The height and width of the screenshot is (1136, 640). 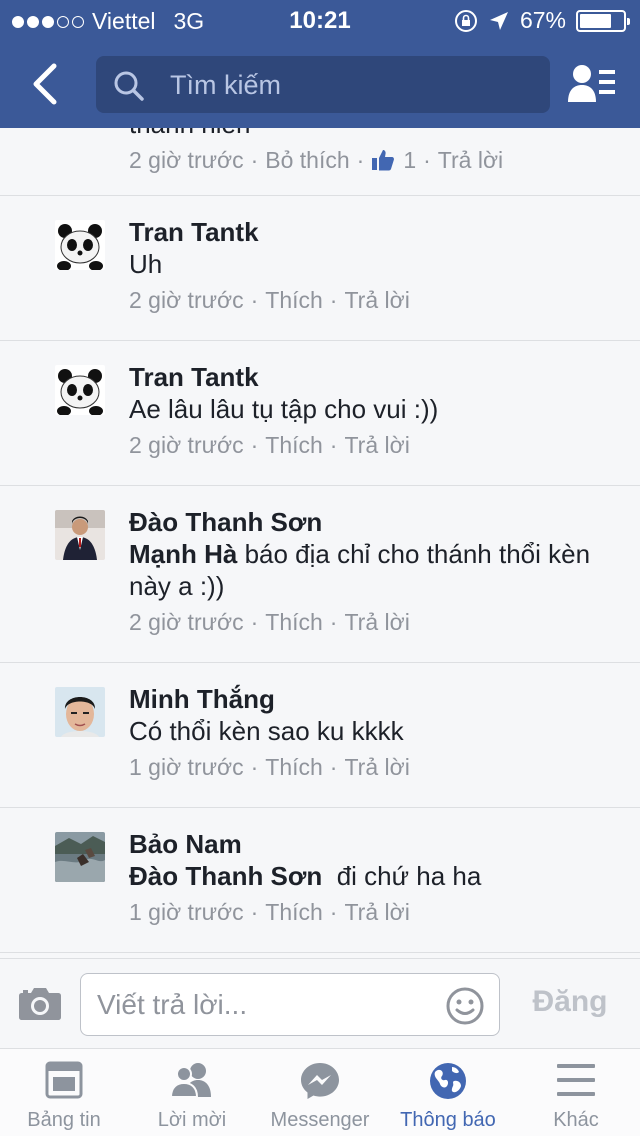 What do you see at coordinates (603, 20) in the screenshot?
I see `battery-icon` at bounding box center [603, 20].